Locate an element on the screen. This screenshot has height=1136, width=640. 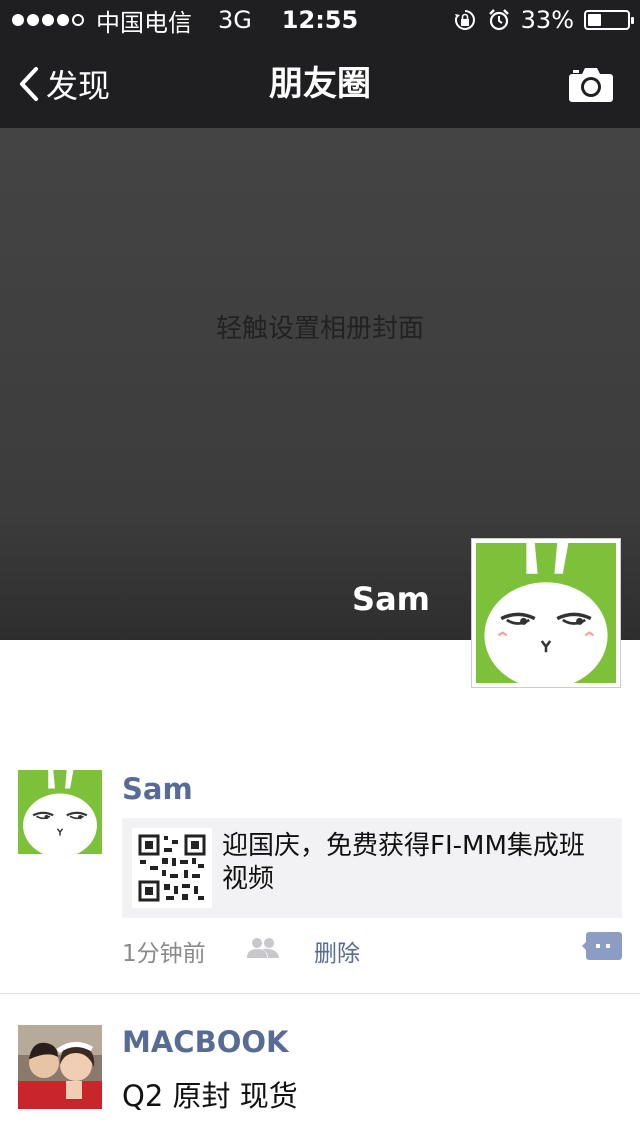
cover-hint: 轻触设置相册封面 is located at coordinates (319, 329).